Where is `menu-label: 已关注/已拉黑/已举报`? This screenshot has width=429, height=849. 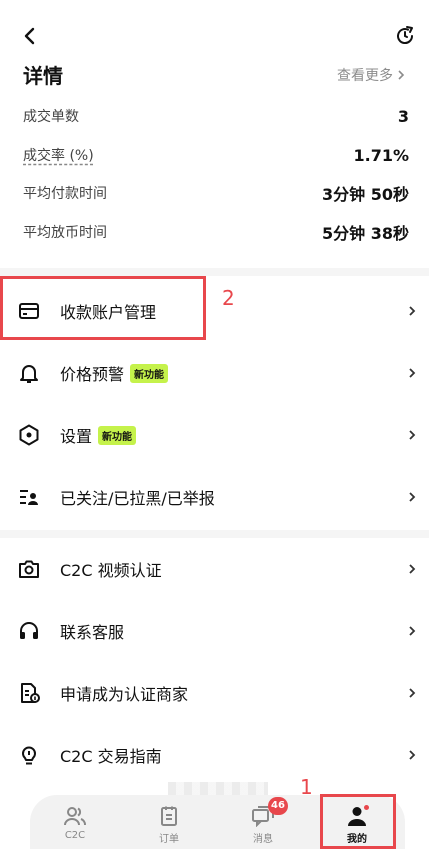 menu-label: 已关注/已拉黑/已举报 is located at coordinates (137, 498).